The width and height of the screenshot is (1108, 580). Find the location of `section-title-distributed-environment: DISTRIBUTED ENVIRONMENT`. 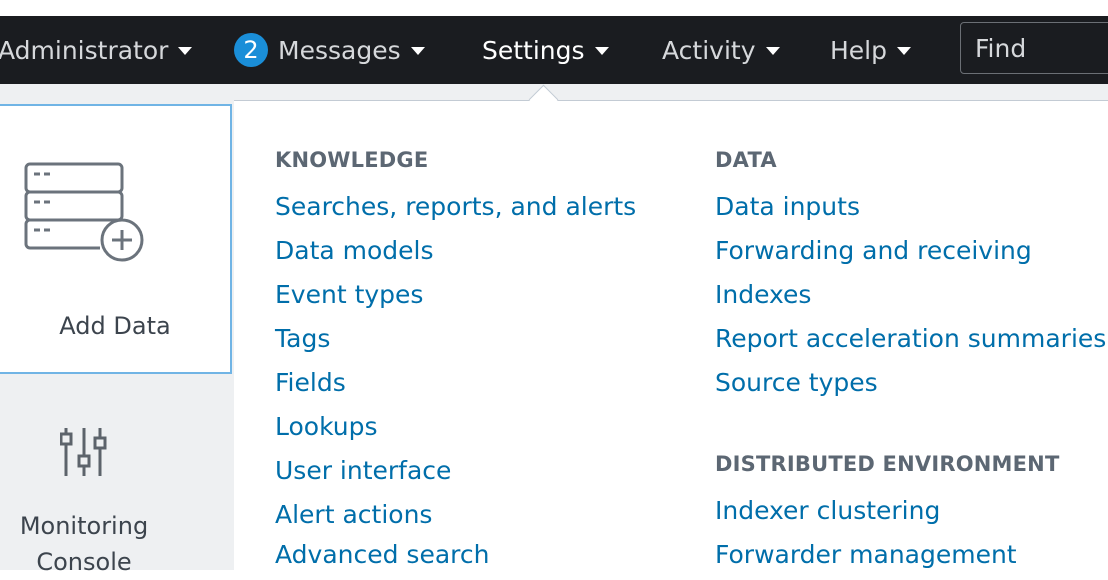

section-title-distributed-environment: DISTRIBUTED ENVIRONMENT is located at coordinates (887, 464).